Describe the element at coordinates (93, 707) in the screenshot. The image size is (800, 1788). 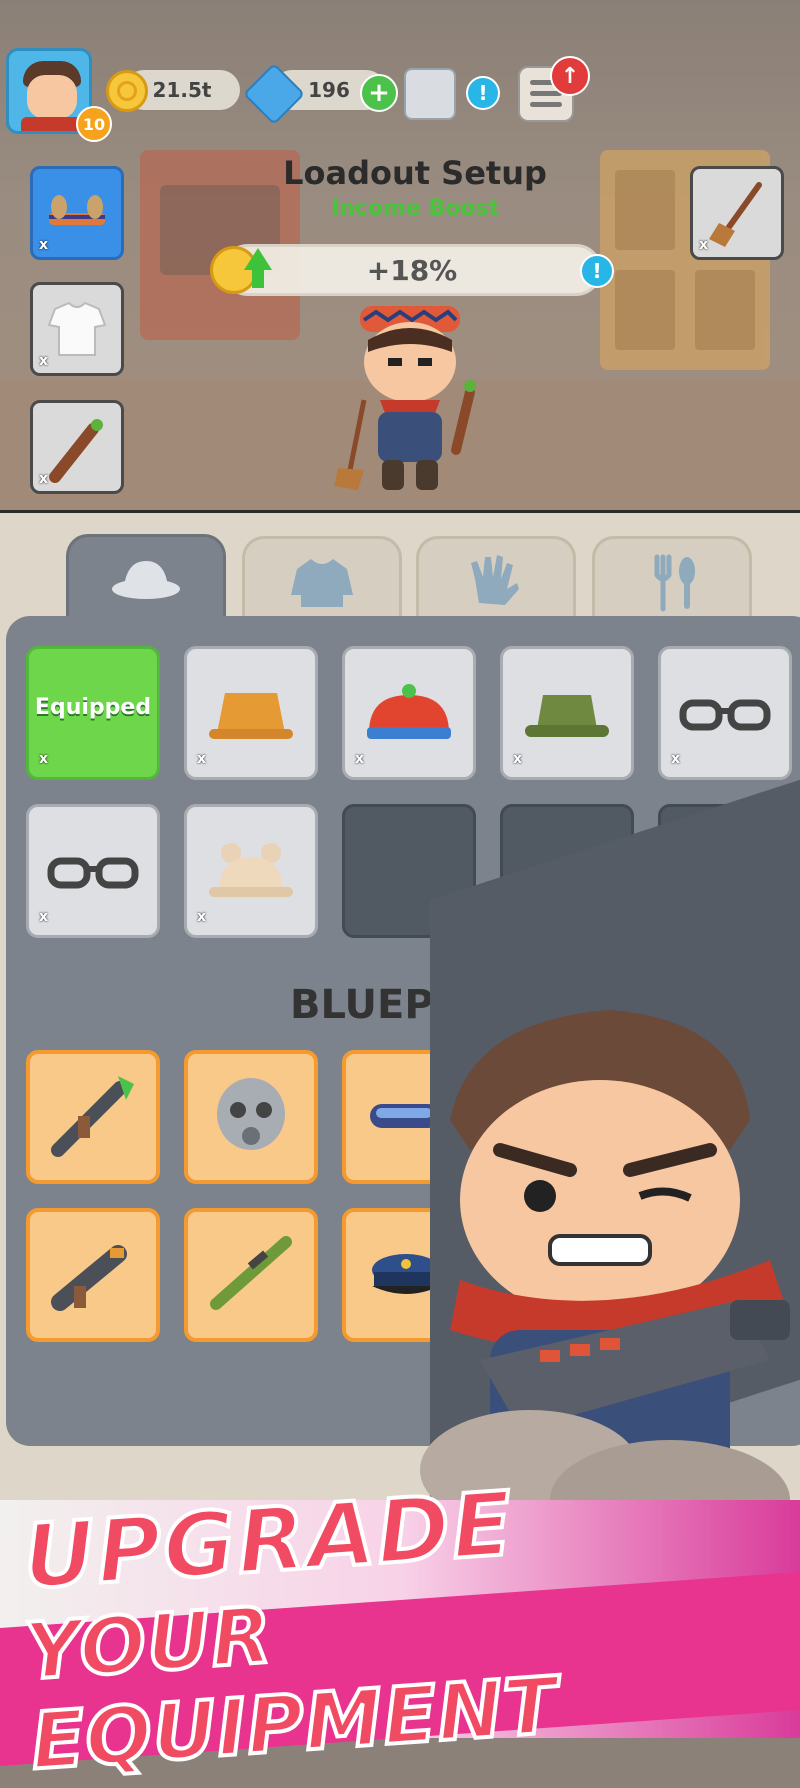
I see `equipped-label: Equipped` at that location.